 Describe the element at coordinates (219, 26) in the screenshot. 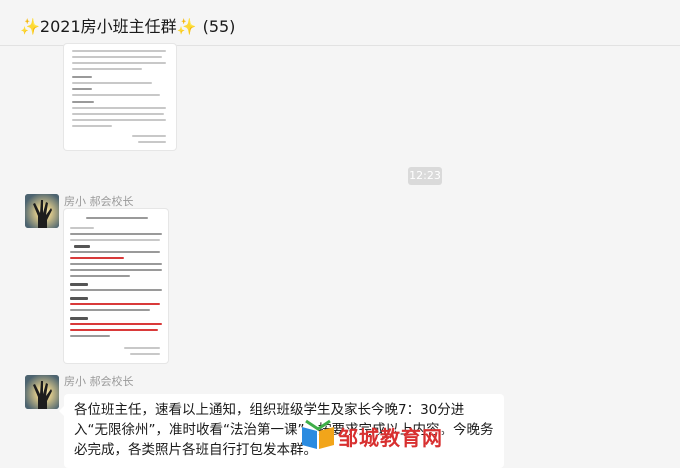

I see `member-count: (55)` at that location.